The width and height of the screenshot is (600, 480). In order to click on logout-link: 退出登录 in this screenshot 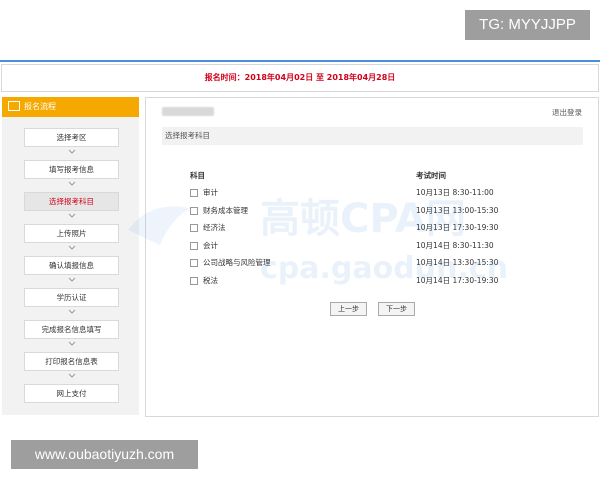, I will do `click(567, 112)`.